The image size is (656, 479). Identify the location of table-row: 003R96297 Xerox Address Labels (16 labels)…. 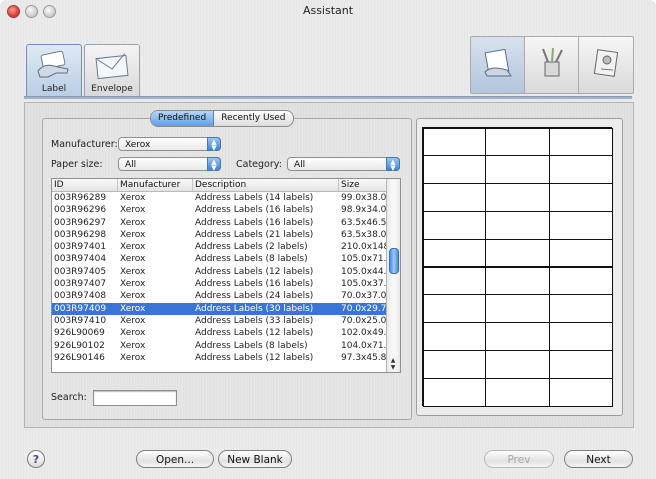
(219, 223).